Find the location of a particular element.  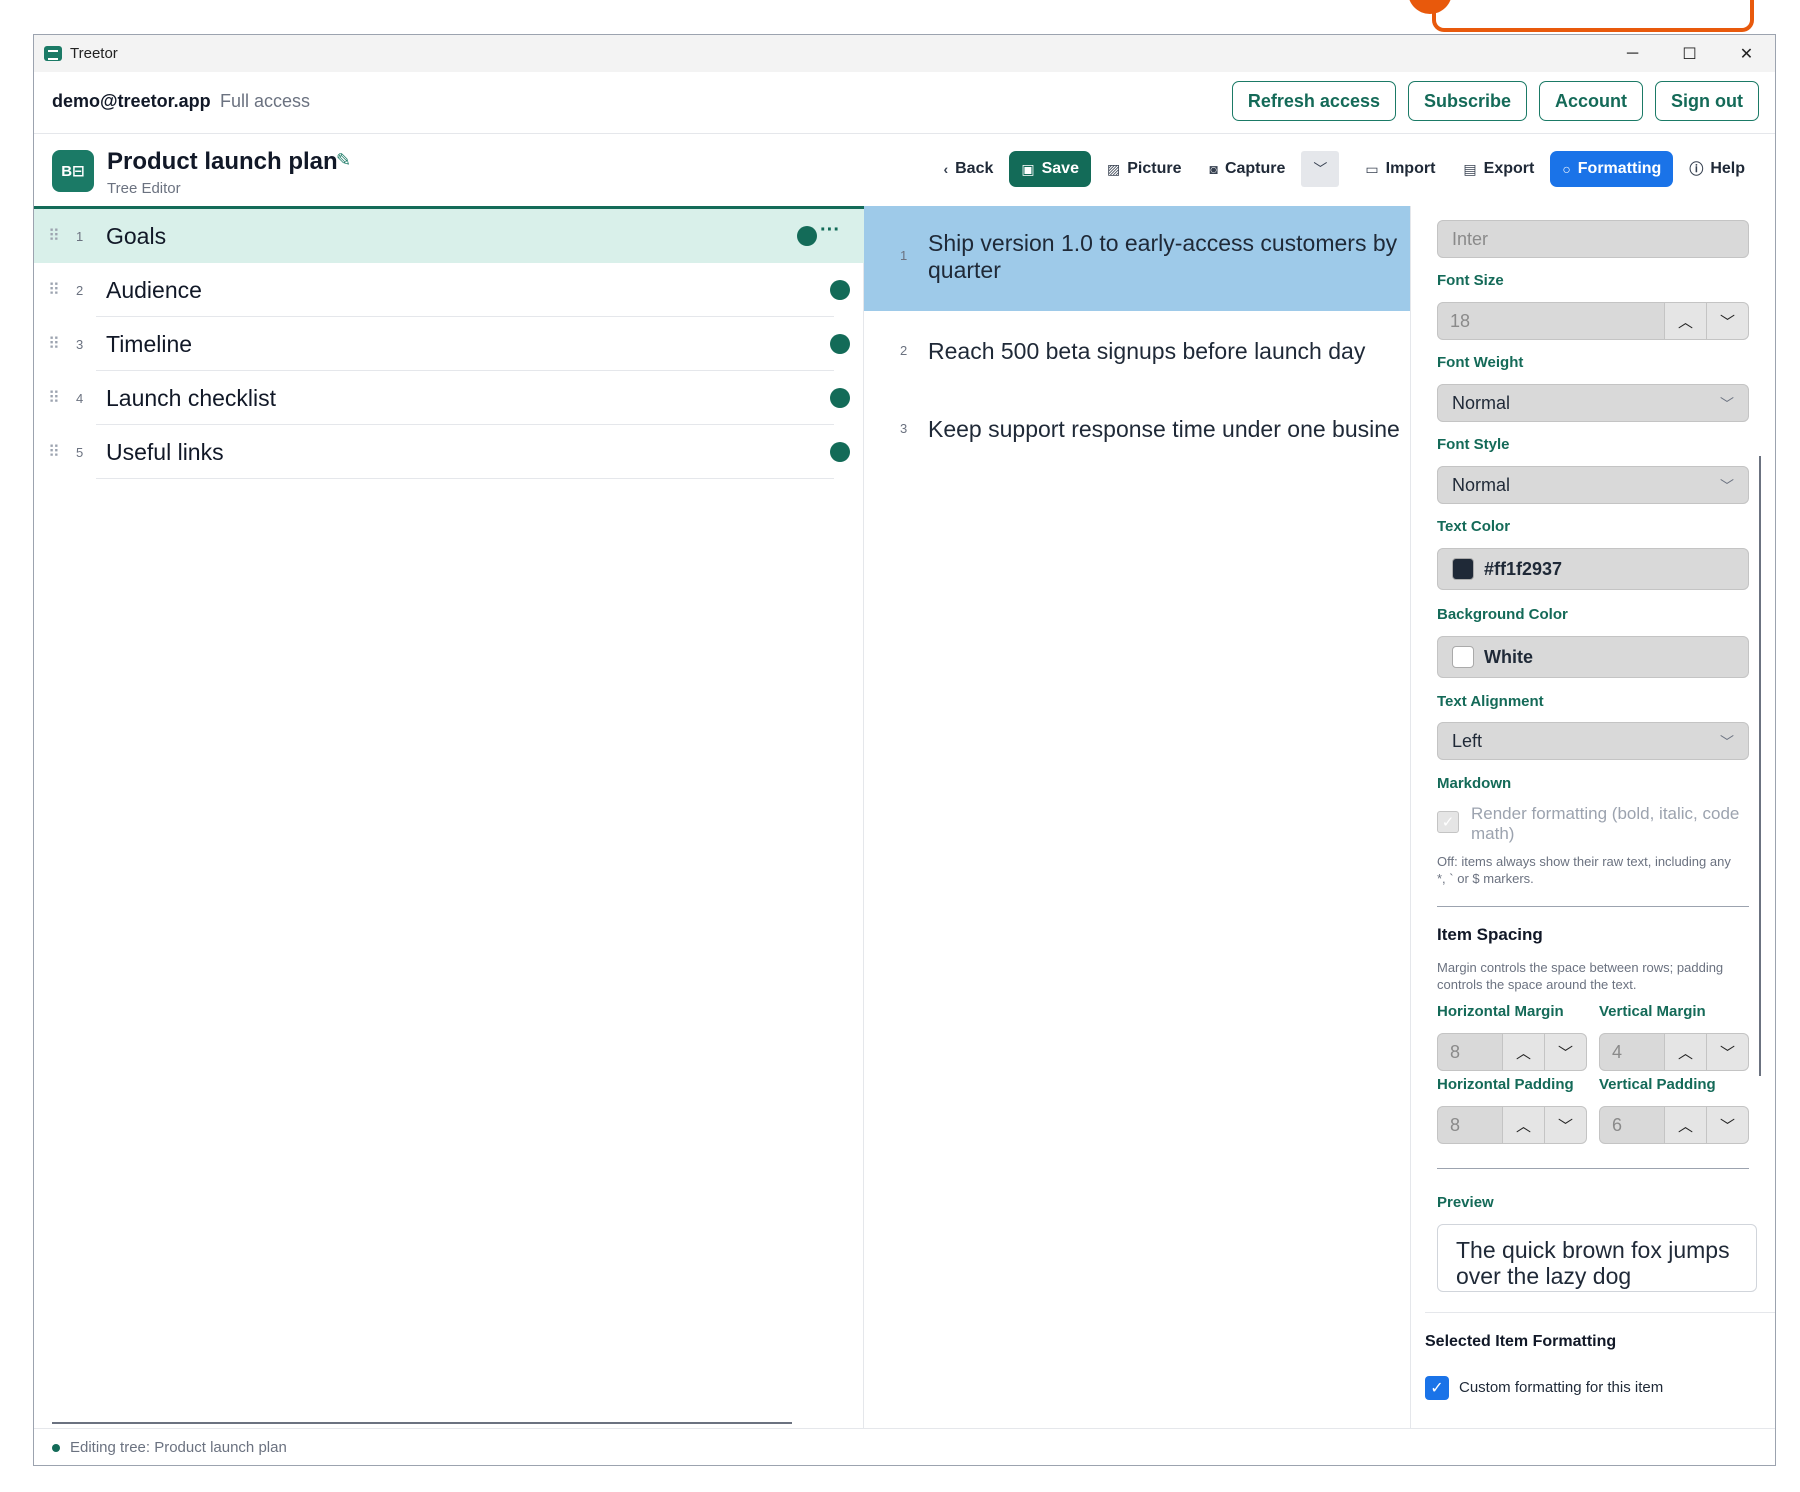

text-color-picker: #ff1f2937 is located at coordinates (1593, 569).